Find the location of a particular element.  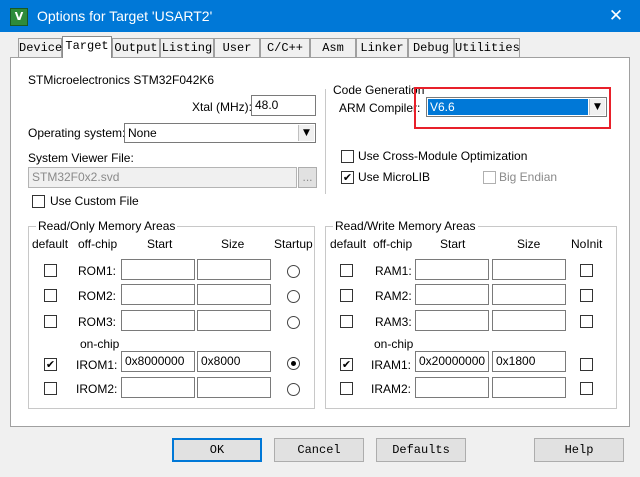

ram-header-offchip: off-chip is located at coordinates (393, 244).